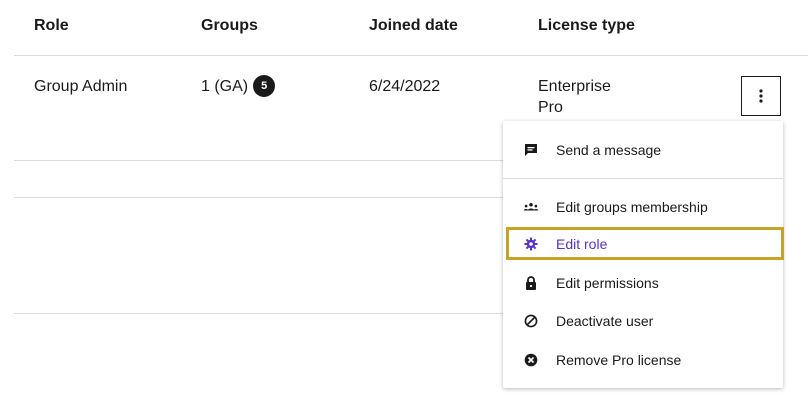 The image size is (808, 401). What do you see at coordinates (609, 150) in the screenshot?
I see `menu-item-label: Send a message` at bounding box center [609, 150].